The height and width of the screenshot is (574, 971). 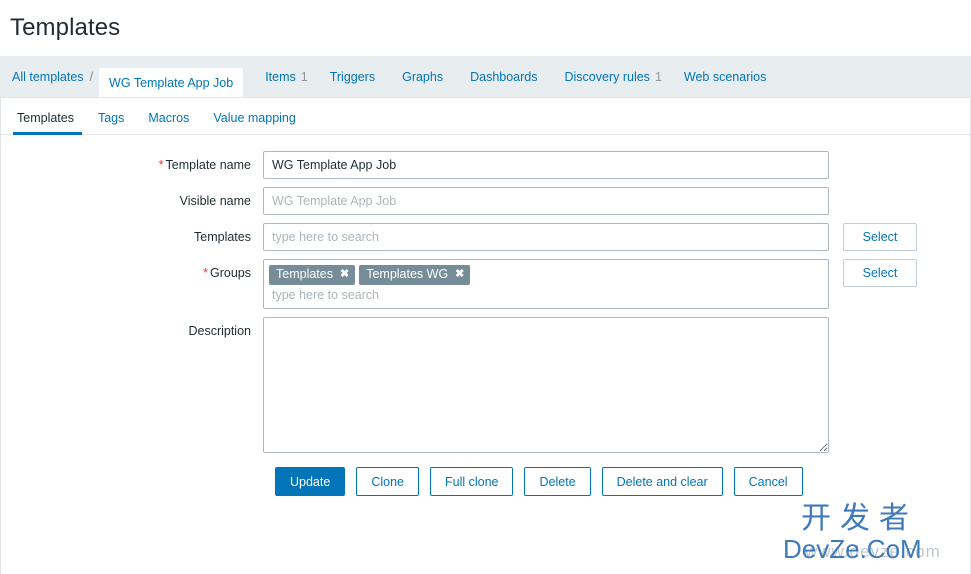 I want to click on breadcrumb-all-templates: All templates, so click(x=48, y=77).